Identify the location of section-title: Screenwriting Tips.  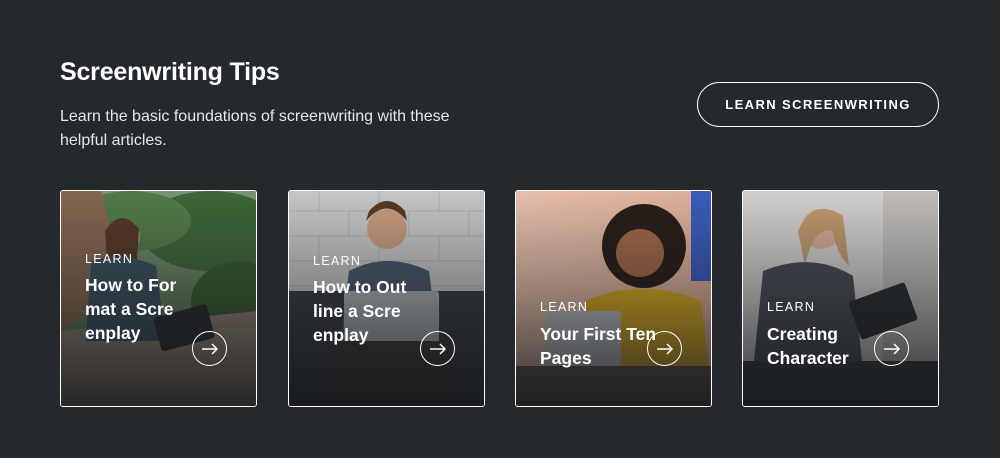
(170, 72).